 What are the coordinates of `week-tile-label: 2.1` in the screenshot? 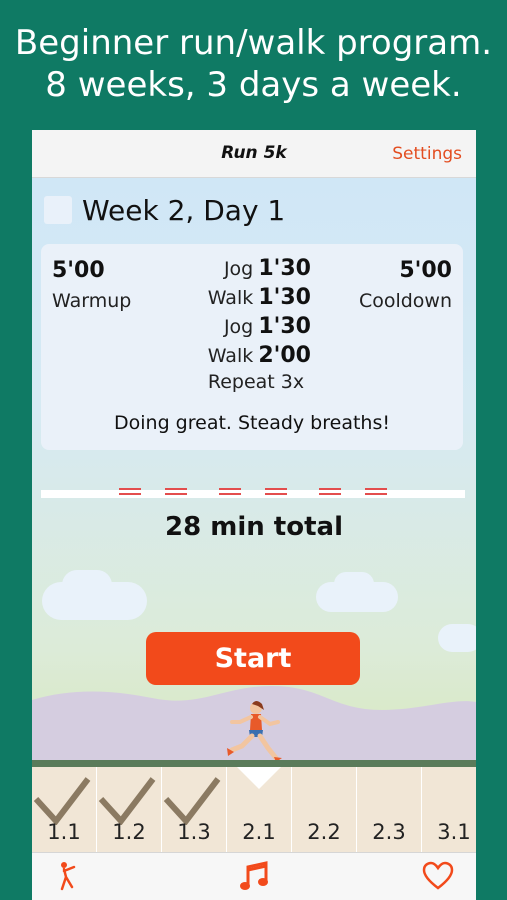 It's located at (259, 832).